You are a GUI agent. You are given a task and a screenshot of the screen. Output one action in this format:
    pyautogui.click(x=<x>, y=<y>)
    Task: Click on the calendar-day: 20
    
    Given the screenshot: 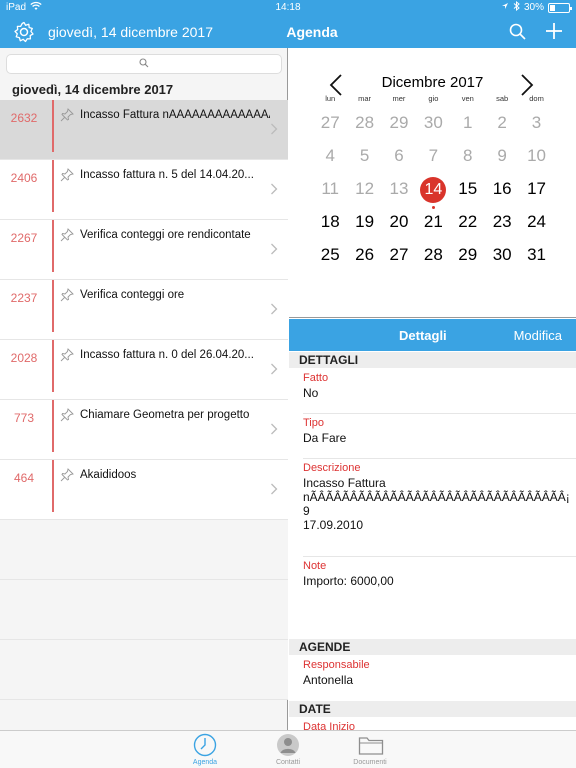 What is the action you would take?
    pyautogui.click(x=399, y=223)
    